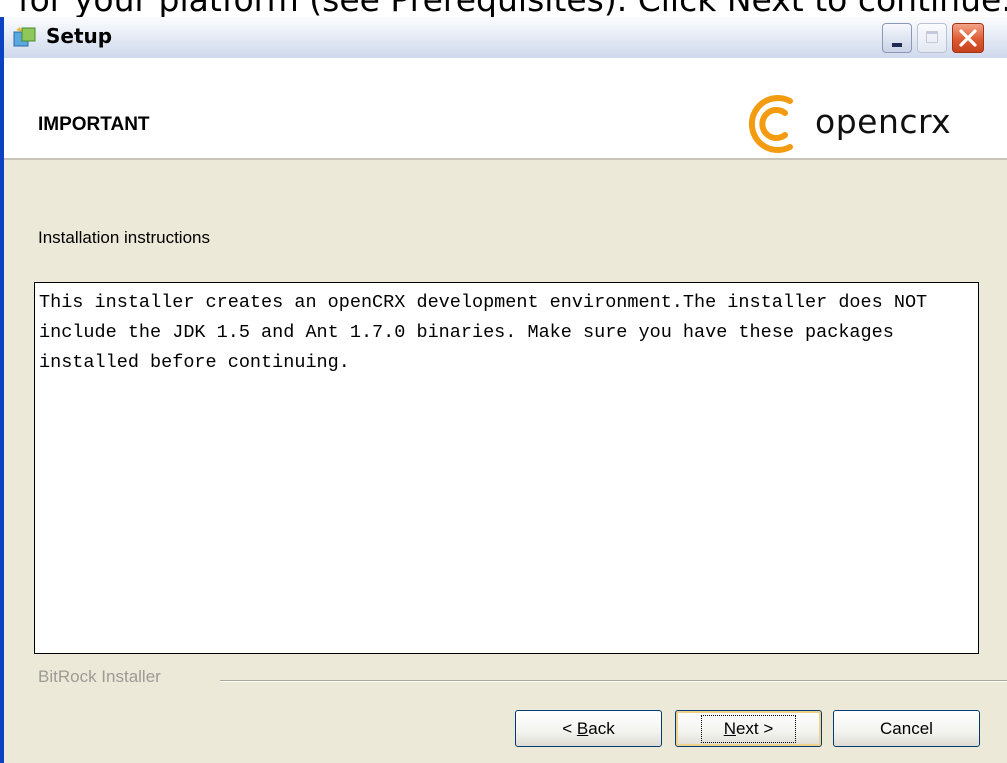 This screenshot has width=1007, height=763. Describe the element at coordinates (897, 45) in the screenshot. I see `minimize-icon` at that location.